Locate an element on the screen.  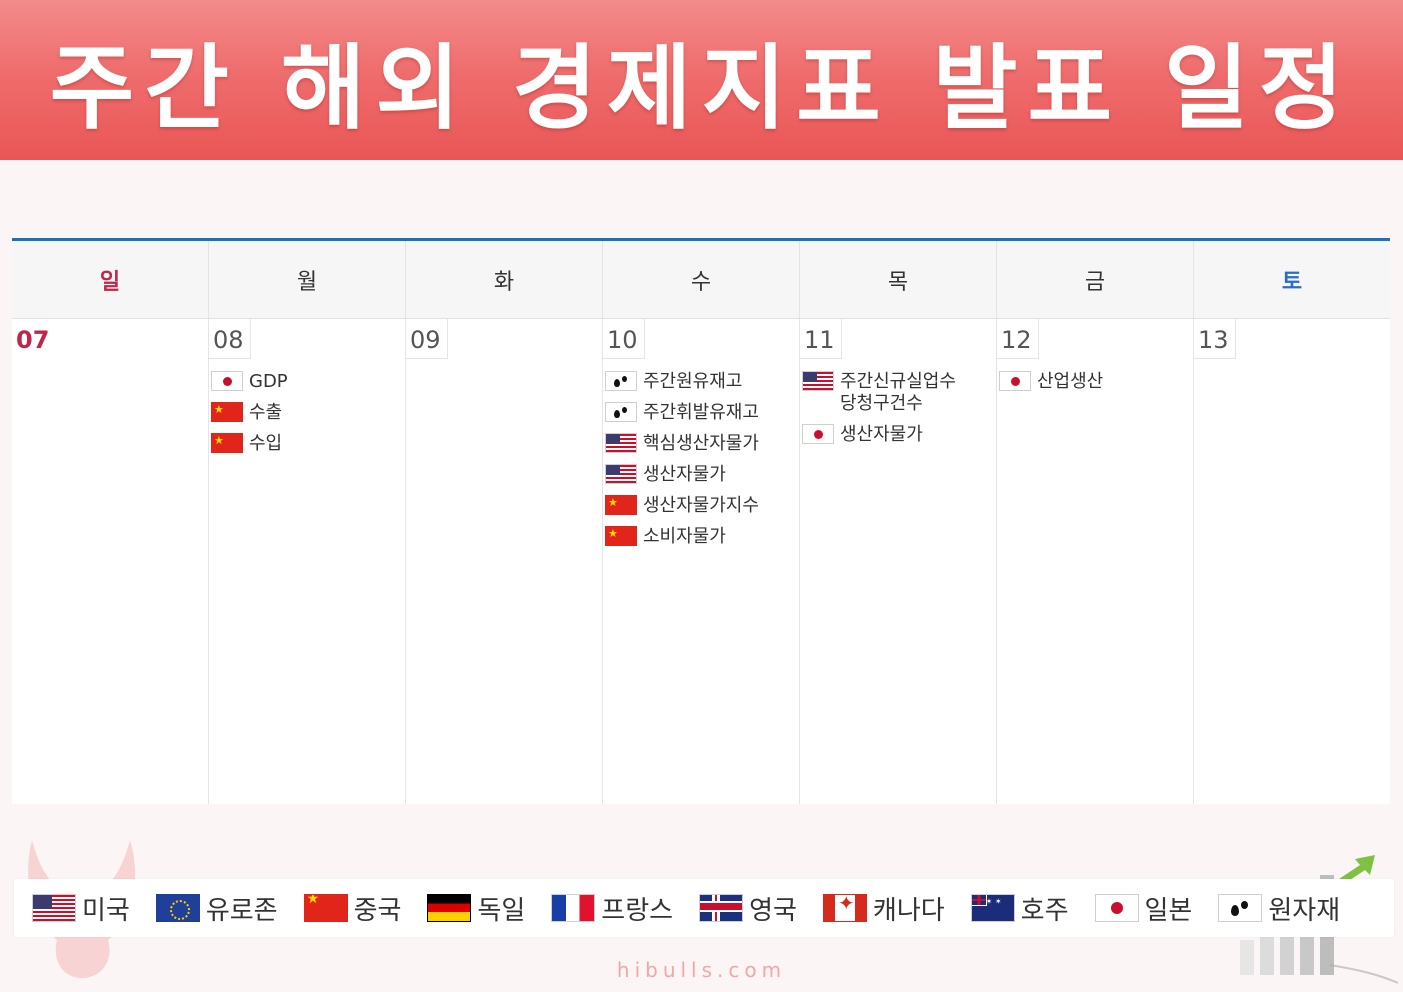
event-label: 주간신규실업수 당청구건수 is located at coordinates (898, 392).